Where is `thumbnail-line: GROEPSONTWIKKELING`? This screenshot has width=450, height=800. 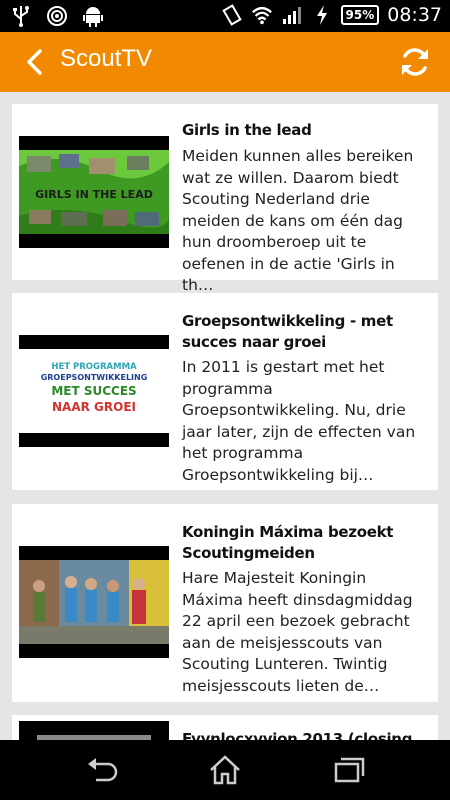
thumbnail-line: GROEPSONTWIKKELING is located at coordinates (94, 377).